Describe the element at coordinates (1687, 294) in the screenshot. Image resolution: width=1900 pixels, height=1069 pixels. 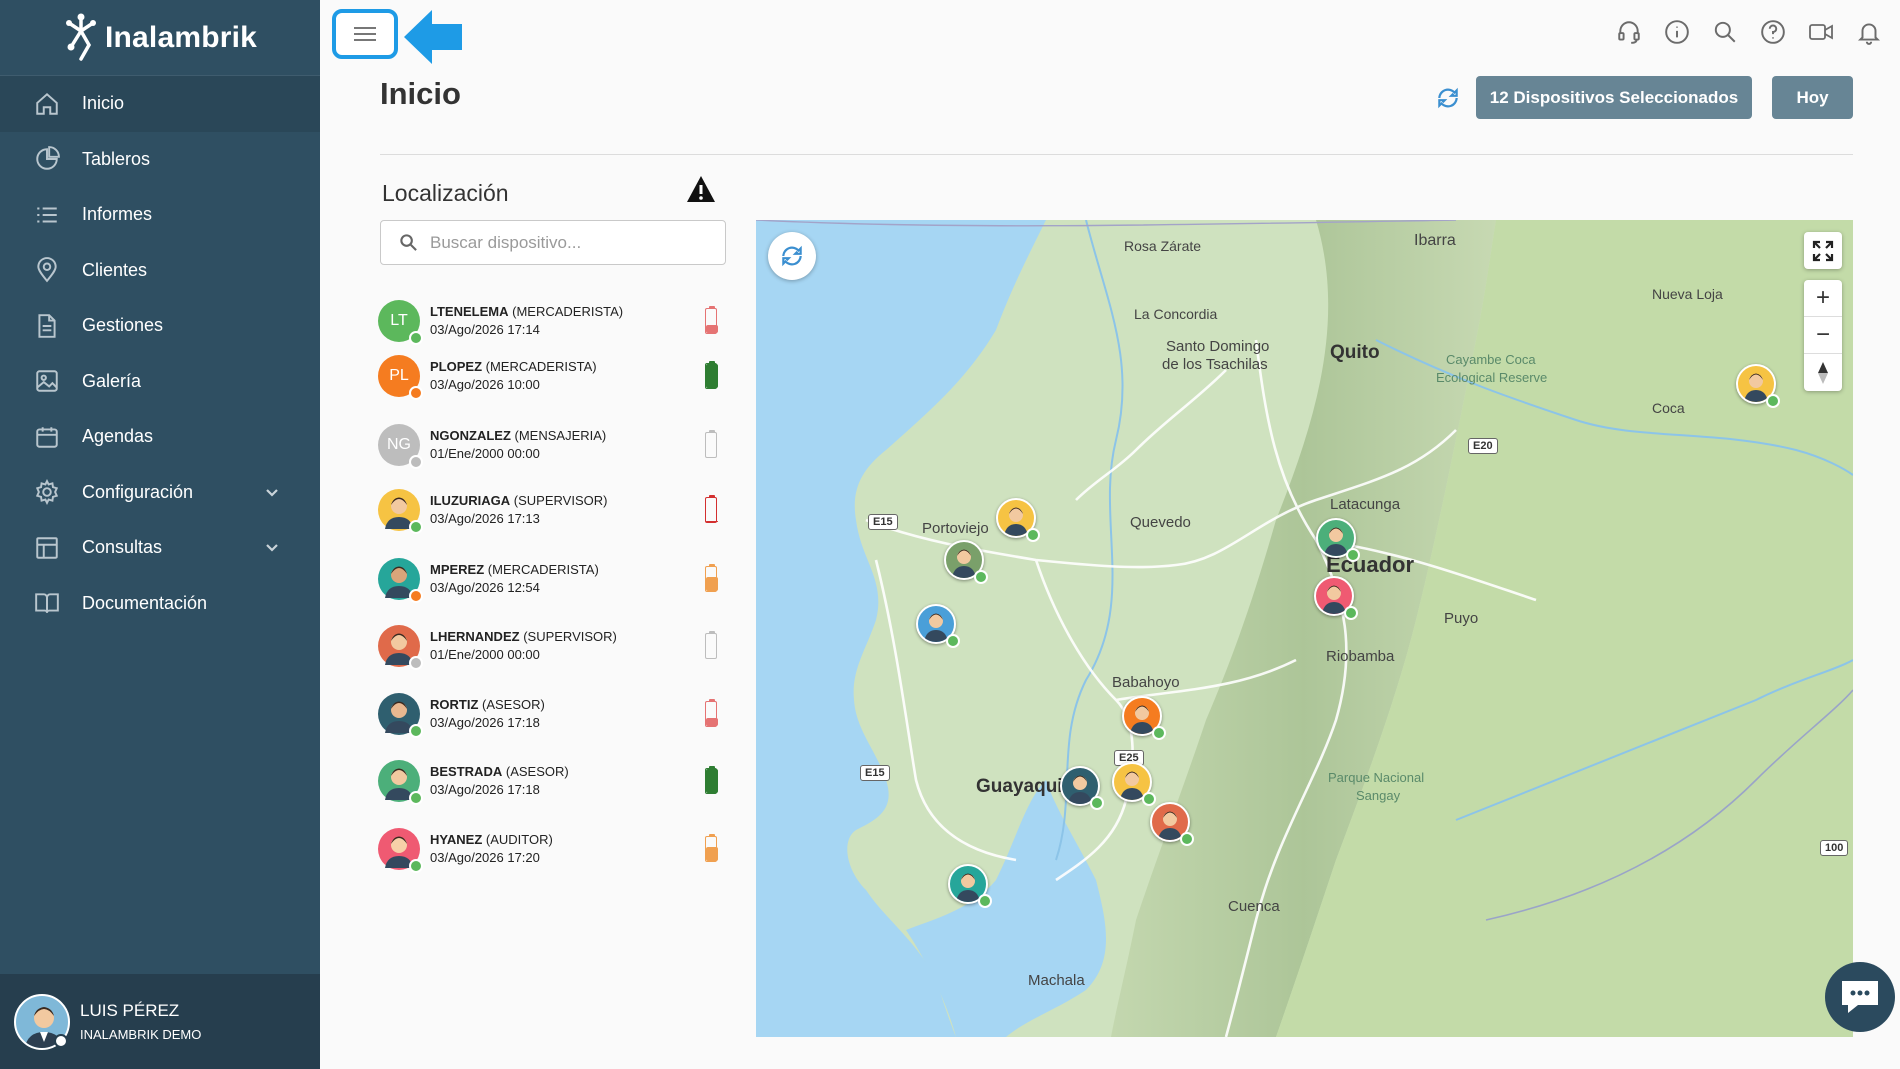
I see `map-label: Nueva Loja` at that location.